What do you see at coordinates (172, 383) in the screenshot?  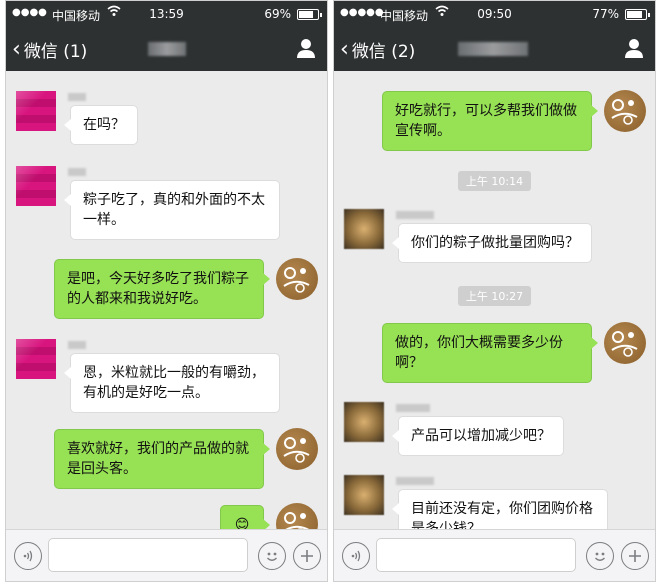 I see `incoming-message: 恩，米粒就比一般的有嚼劲，有机的是好吃一点。` at bounding box center [172, 383].